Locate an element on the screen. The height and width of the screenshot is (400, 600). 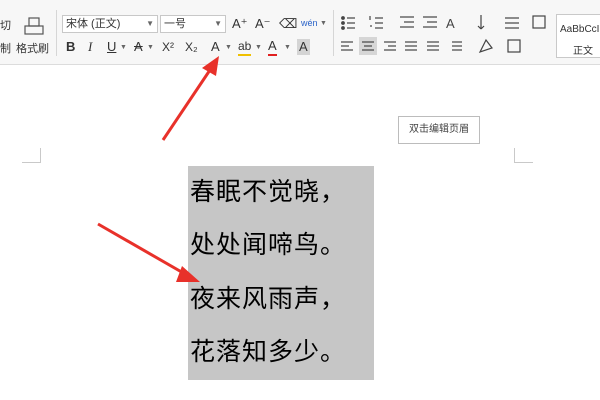
arrow-to-character-shading is located at coordinates (190, 98).